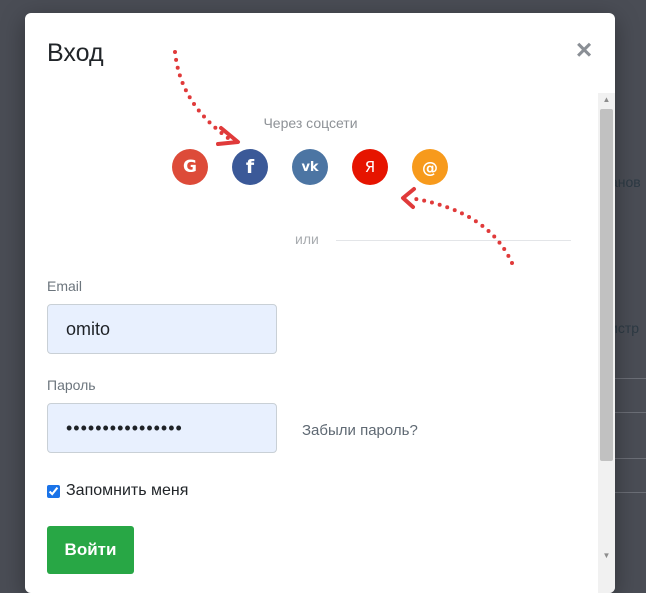 The height and width of the screenshot is (593, 646). Describe the element at coordinates (162, 329) in the screenshot. I see `email-field` at that location.